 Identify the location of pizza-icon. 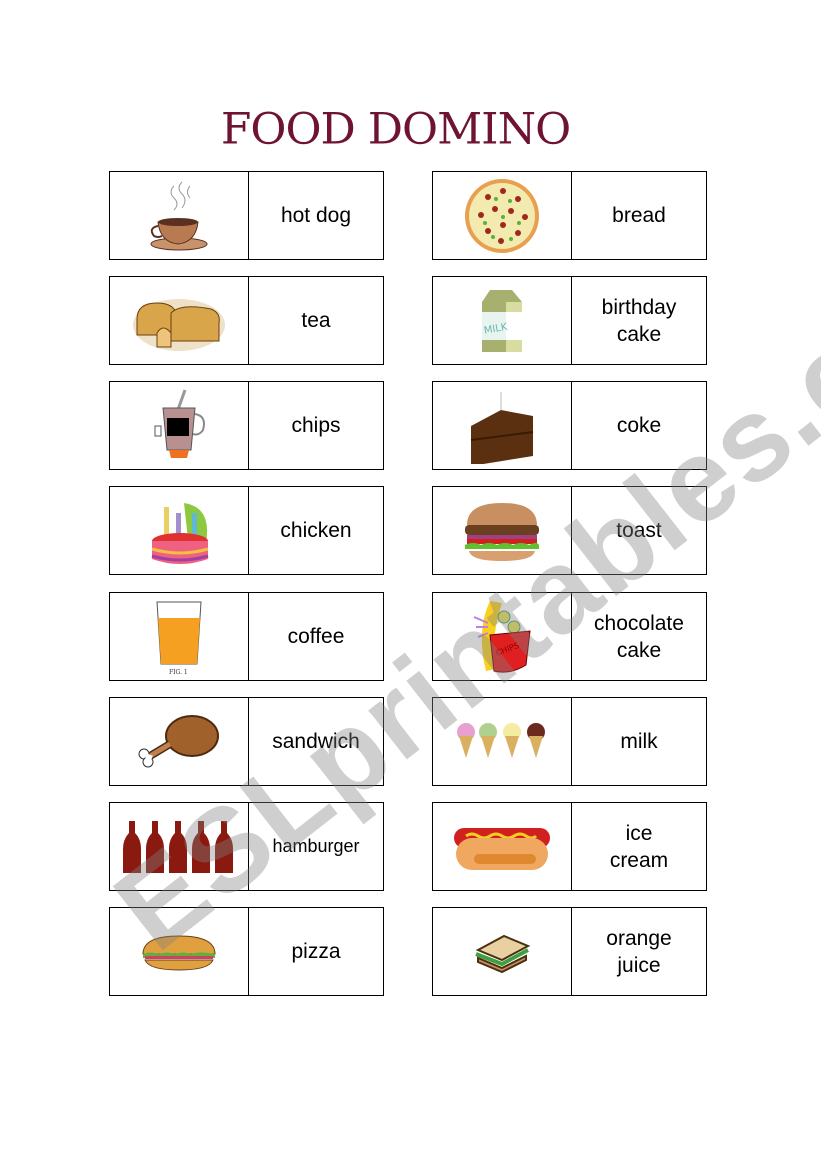
(502, 215).